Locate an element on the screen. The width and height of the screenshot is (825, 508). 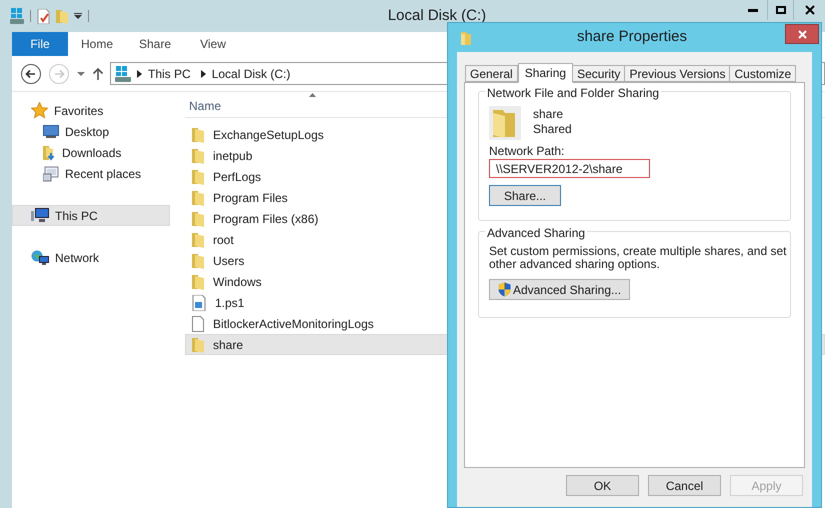
folder-name: share is located at coordinates (548, 114).